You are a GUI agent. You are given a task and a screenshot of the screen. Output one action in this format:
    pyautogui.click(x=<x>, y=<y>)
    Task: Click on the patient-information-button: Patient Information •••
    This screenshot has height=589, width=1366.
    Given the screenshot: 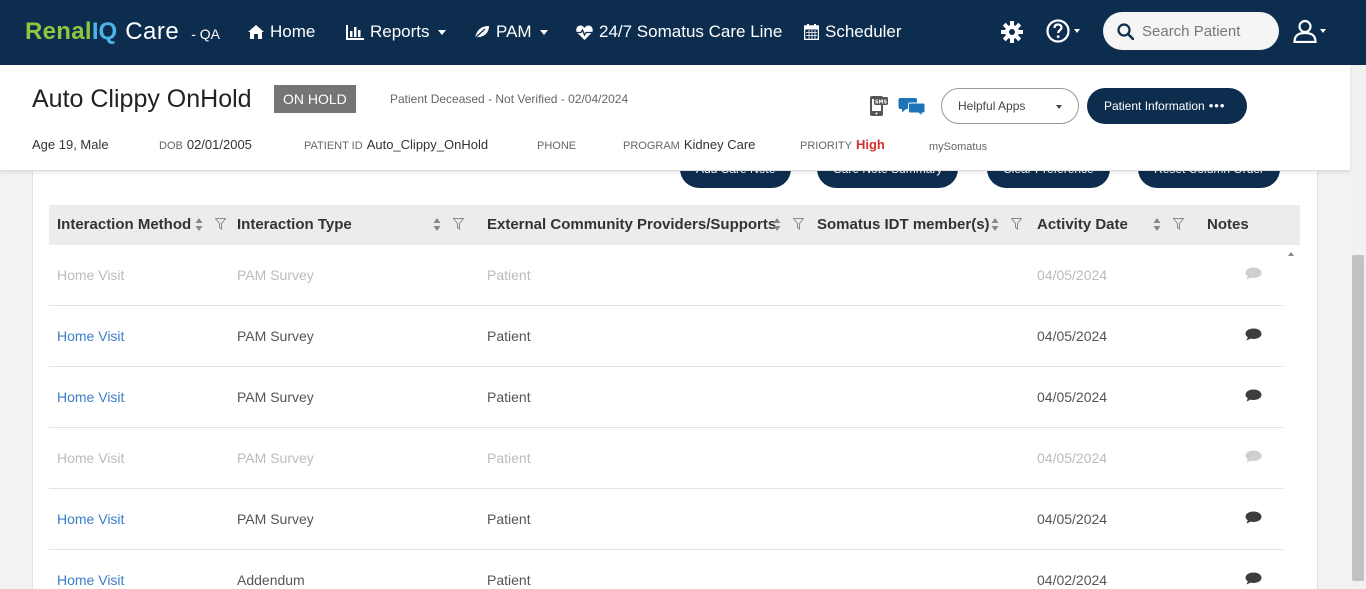 What is the action you would take?
    pyautogui.click(x=1167, y=106)
    